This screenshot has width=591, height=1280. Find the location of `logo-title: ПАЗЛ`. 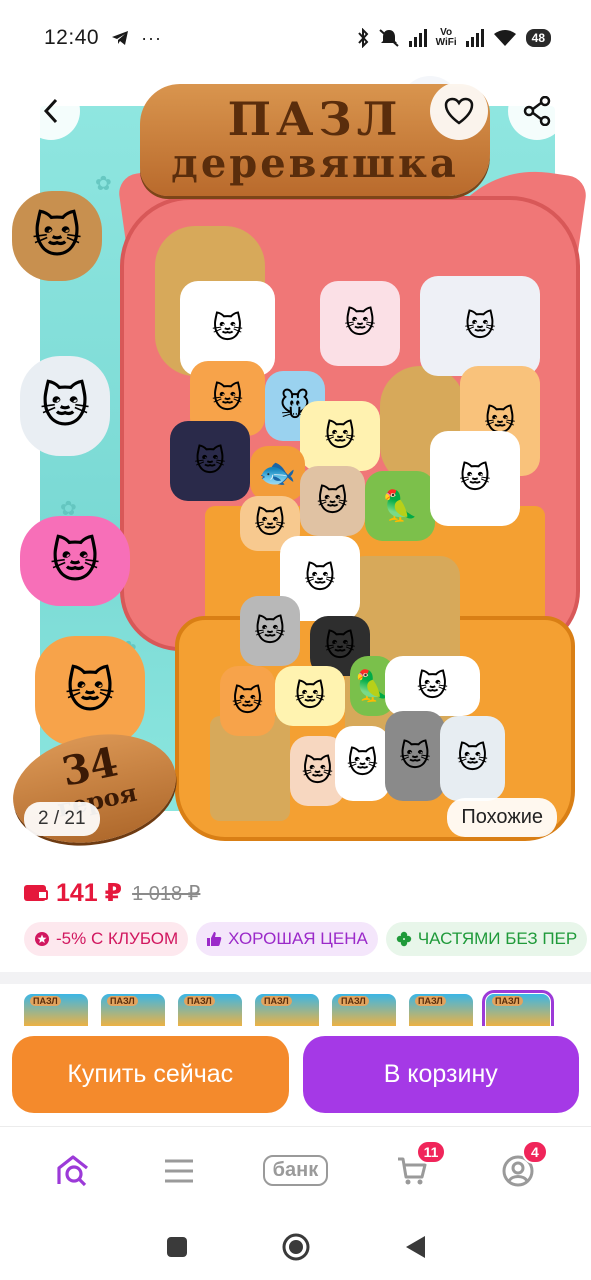

logo-title: ПАЗЛ is located at coordinates (315, 119).